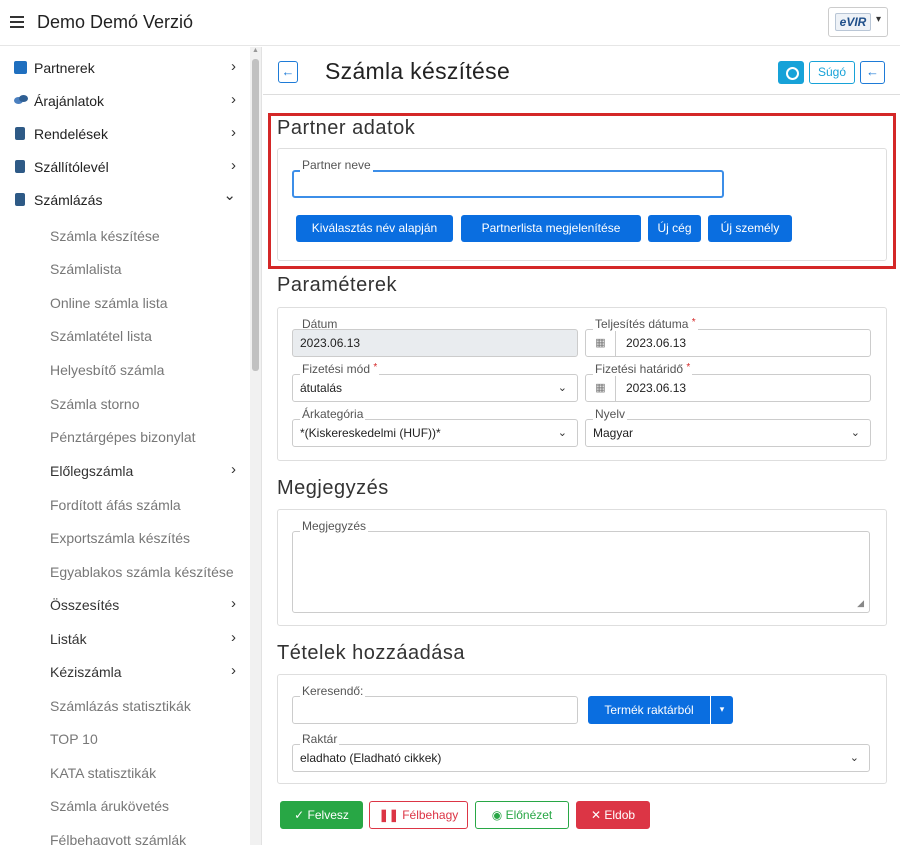  Describe the element at coordinates (858, 22) in the screenshot. I see `user-menu-button: eVIR ▾` at that location.